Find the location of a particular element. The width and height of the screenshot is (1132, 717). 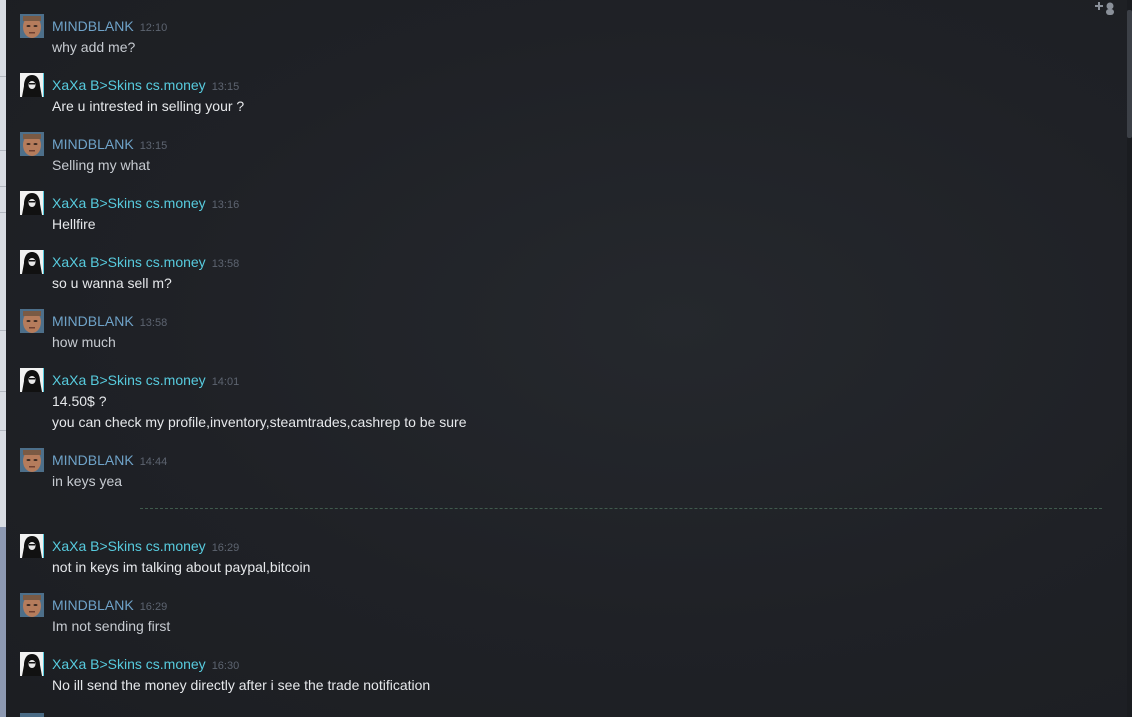

message-header: XaXa B>Skins cs.money 16:30 is located at coordinates (145, 665).